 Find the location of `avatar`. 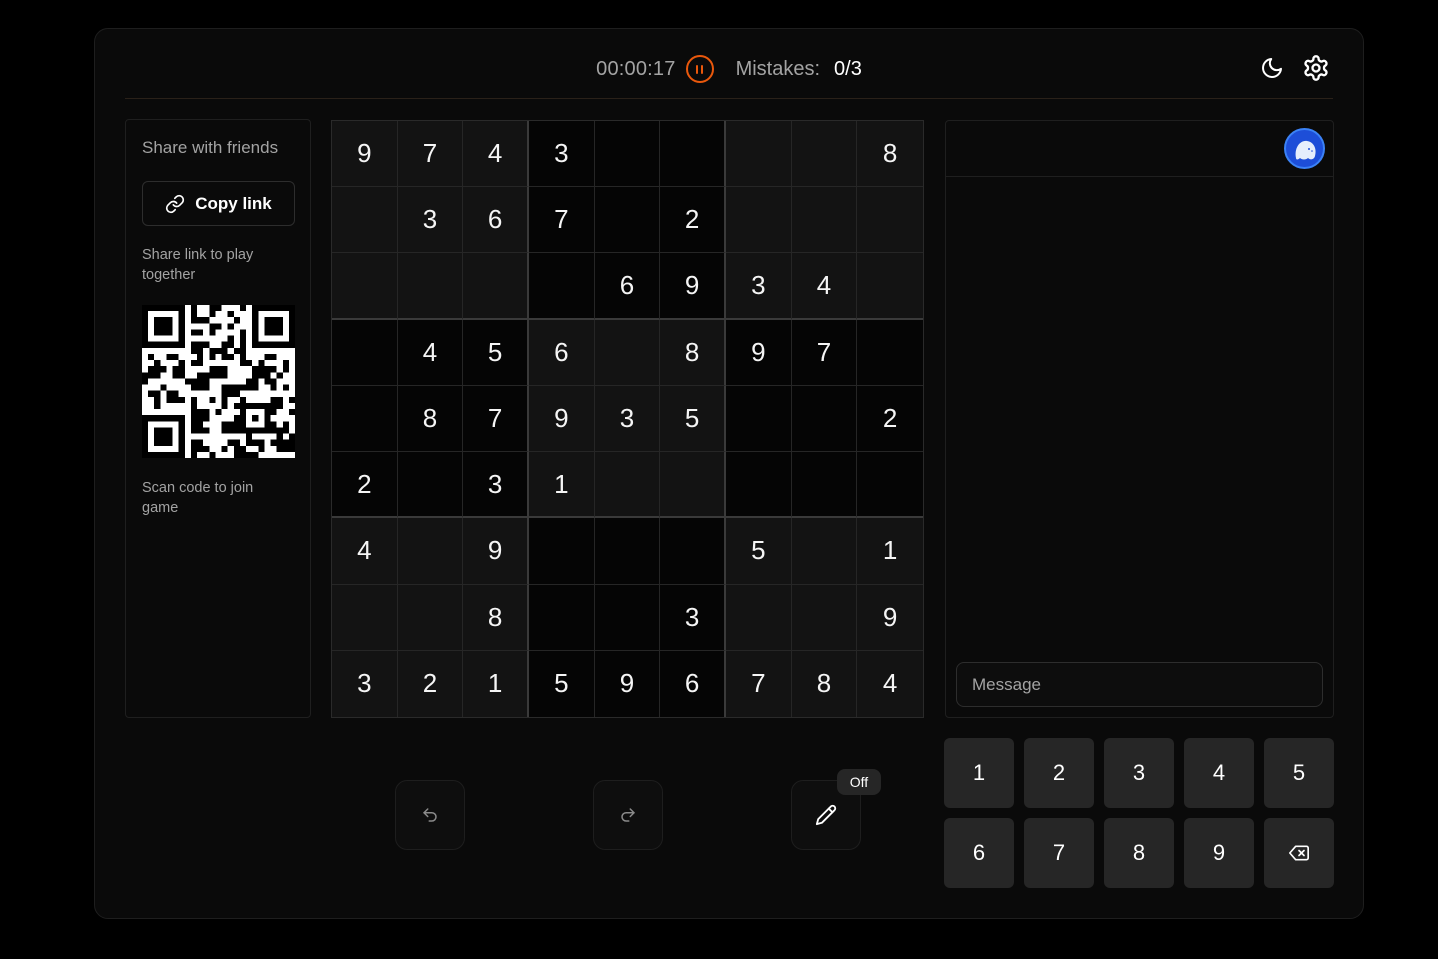

avatar is located at coordinates (1304, 148).